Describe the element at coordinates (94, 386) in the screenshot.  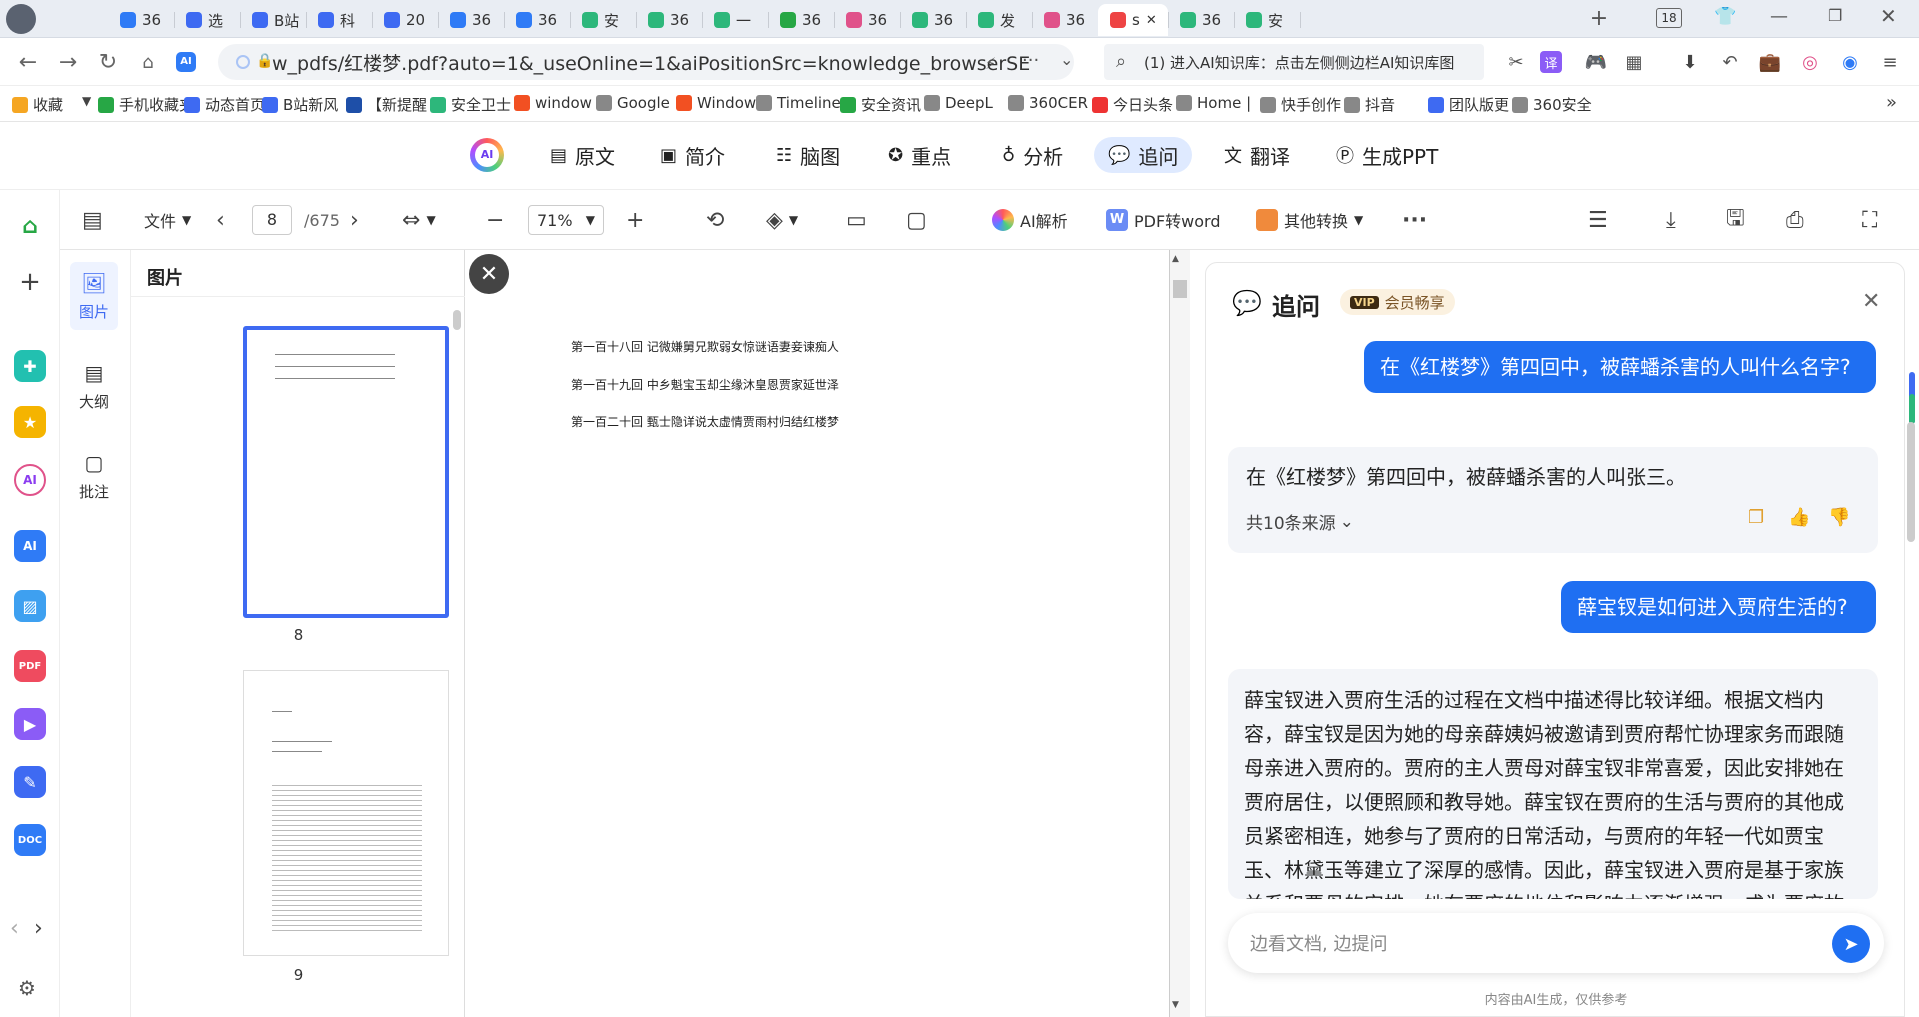
I see `tab-outline: ▤ 大纲` at that location.